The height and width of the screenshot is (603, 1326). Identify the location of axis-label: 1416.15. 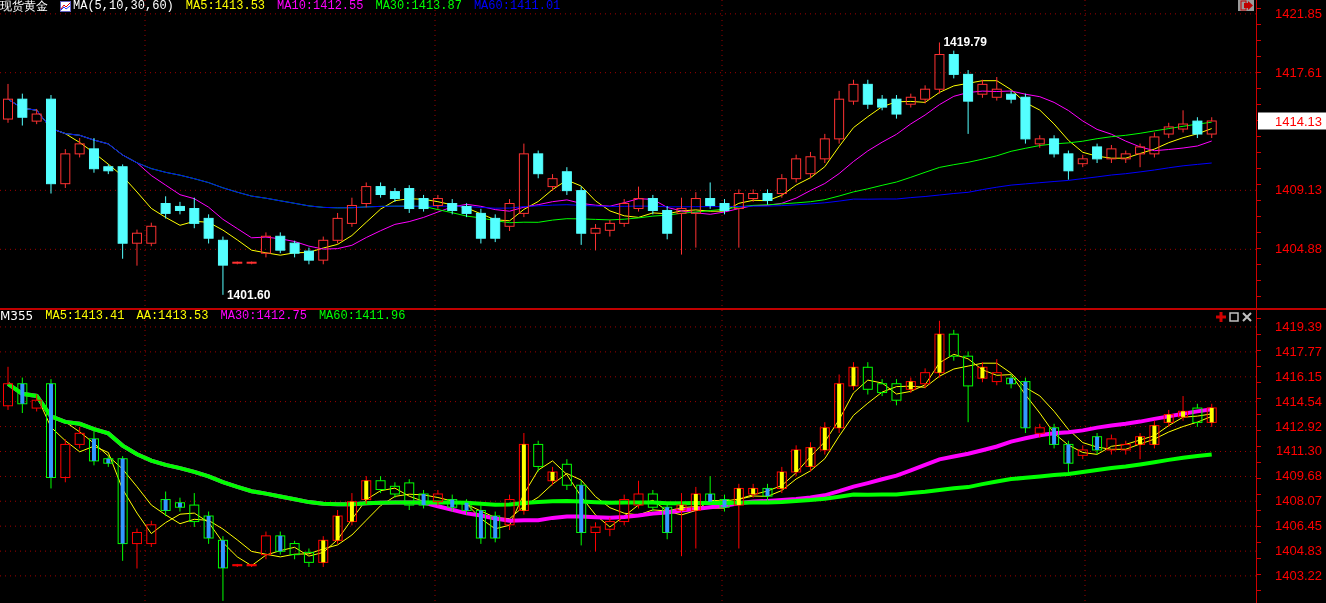
(1298, 376).